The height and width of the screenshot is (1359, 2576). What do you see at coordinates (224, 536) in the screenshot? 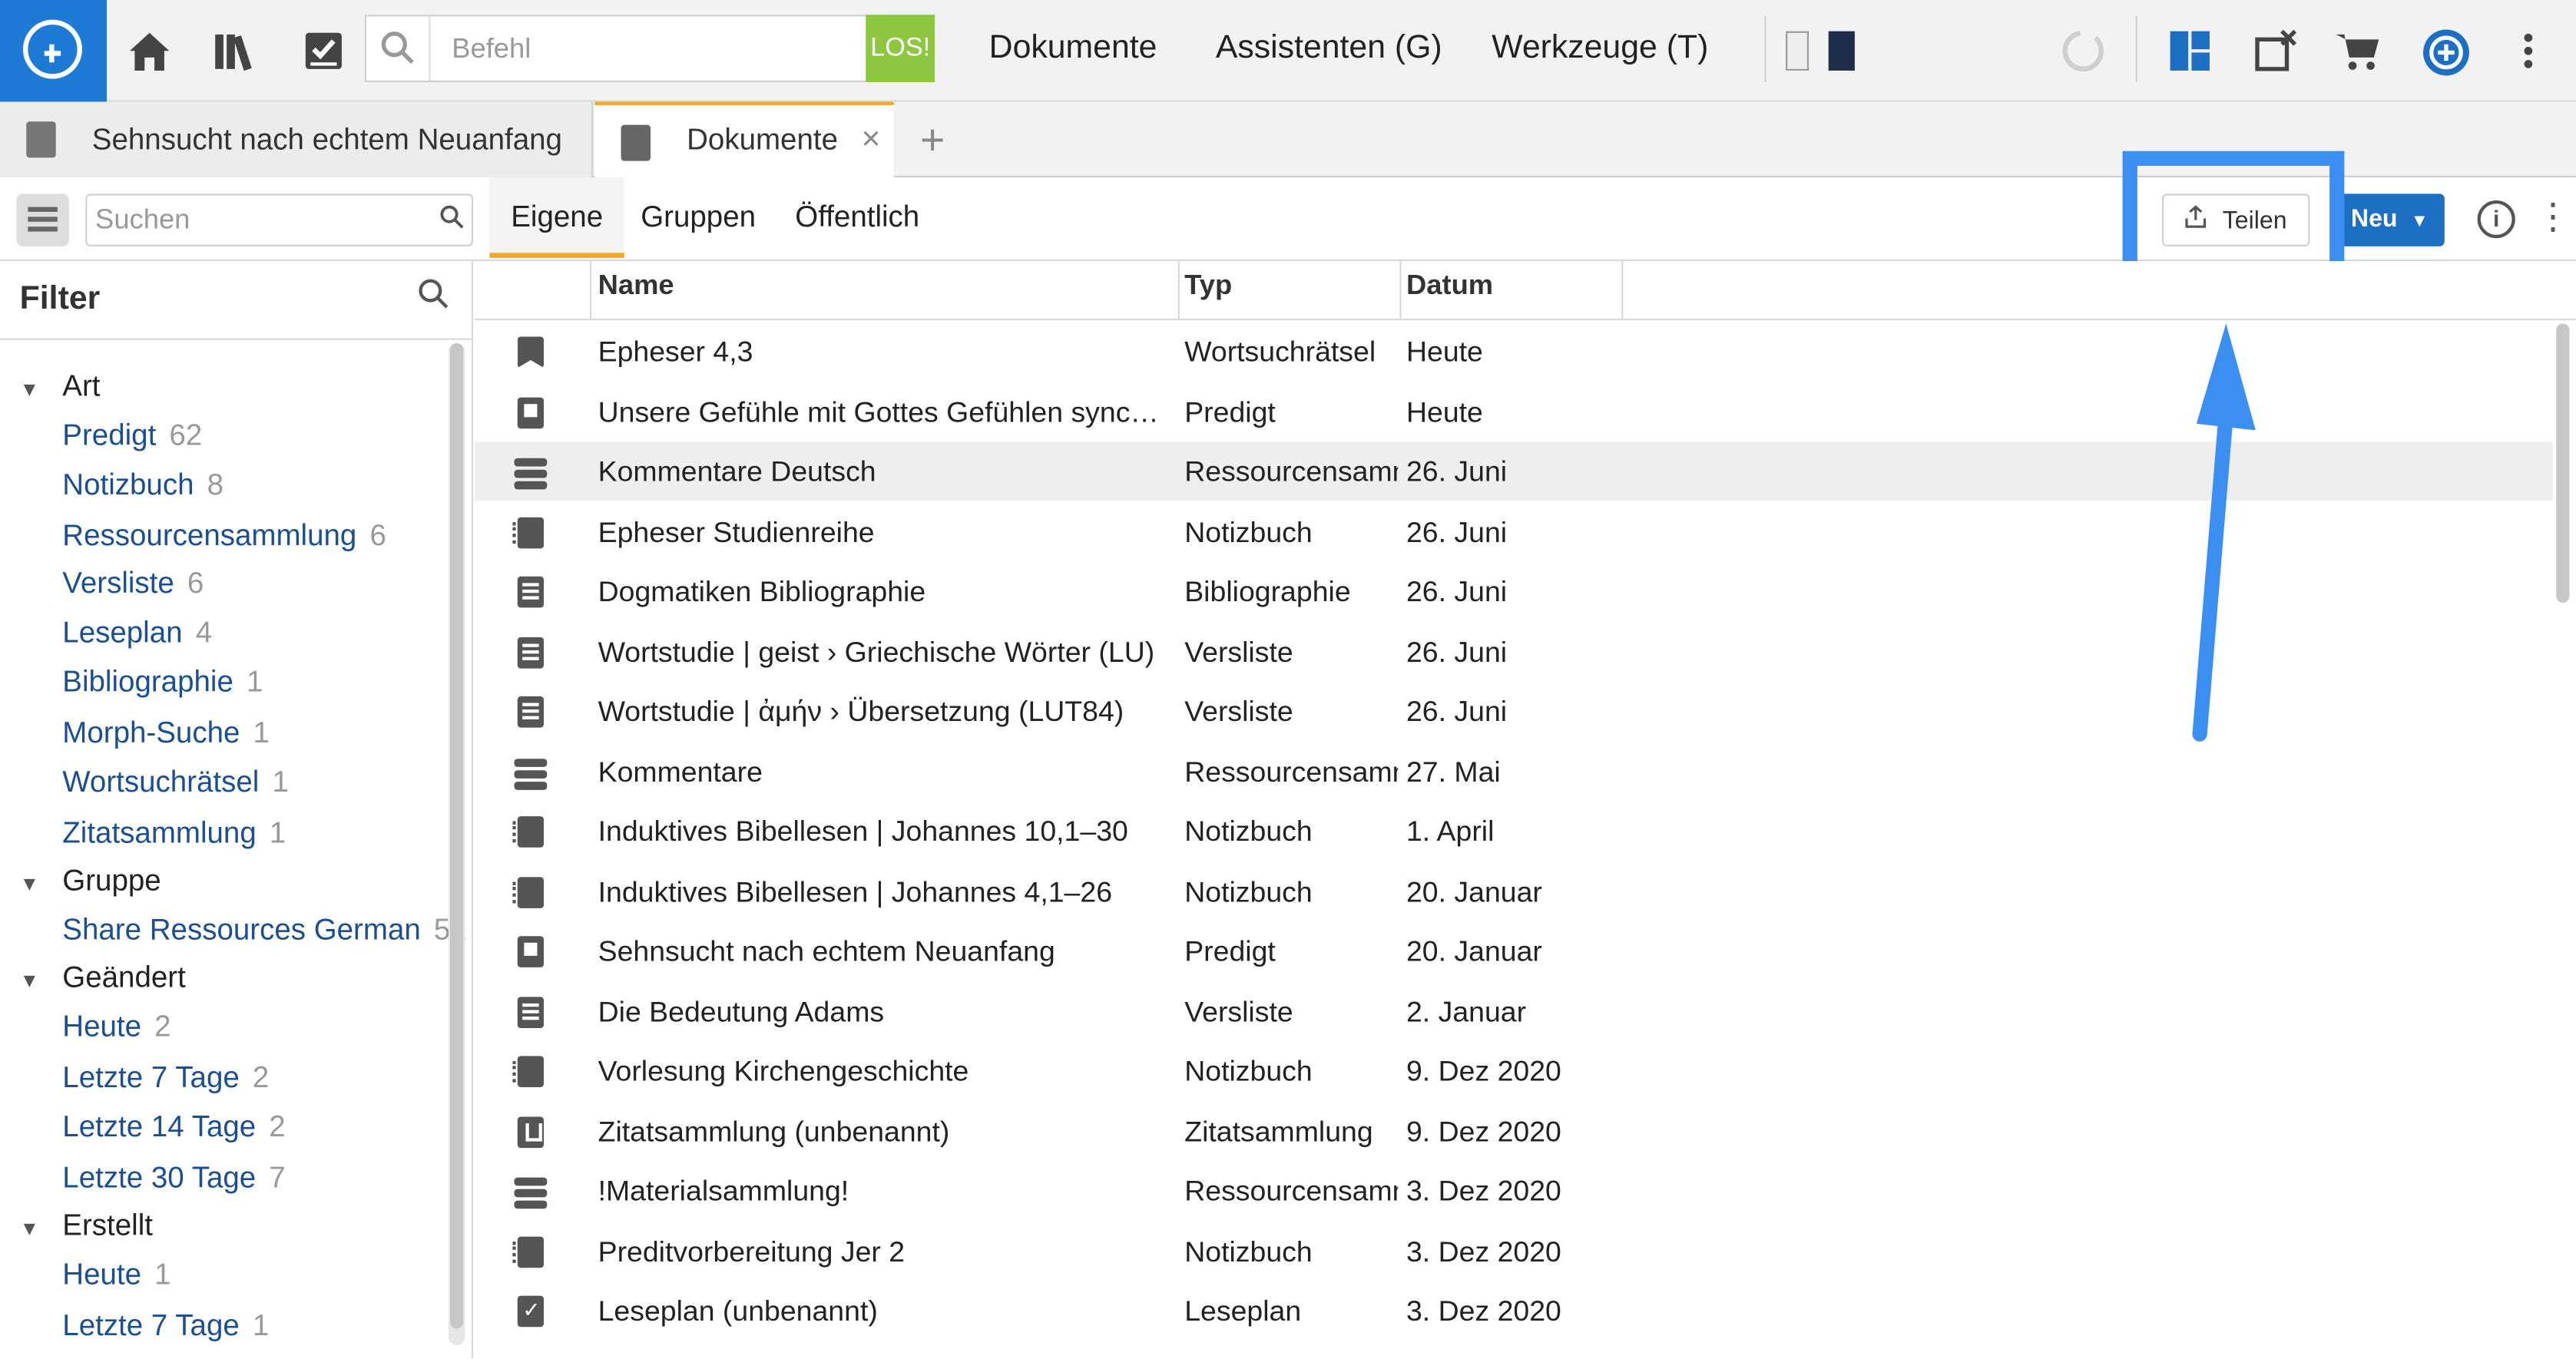
I see `filter-item: Ressourcensammlung 6` at bounding box center [224, 536].